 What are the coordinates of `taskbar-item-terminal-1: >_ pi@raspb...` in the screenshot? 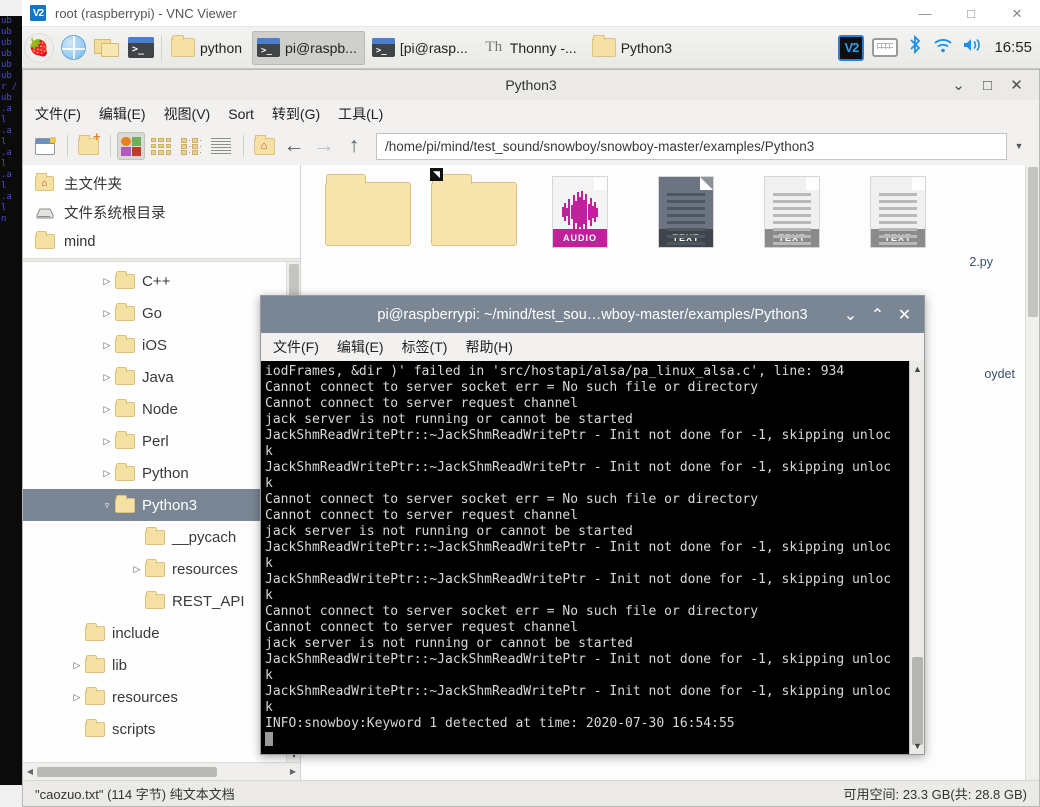 It's located at (308, 47).